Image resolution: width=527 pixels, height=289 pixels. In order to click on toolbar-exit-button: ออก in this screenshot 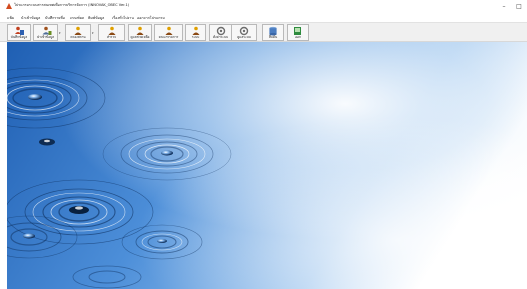, I will do `click(298, 32)`.